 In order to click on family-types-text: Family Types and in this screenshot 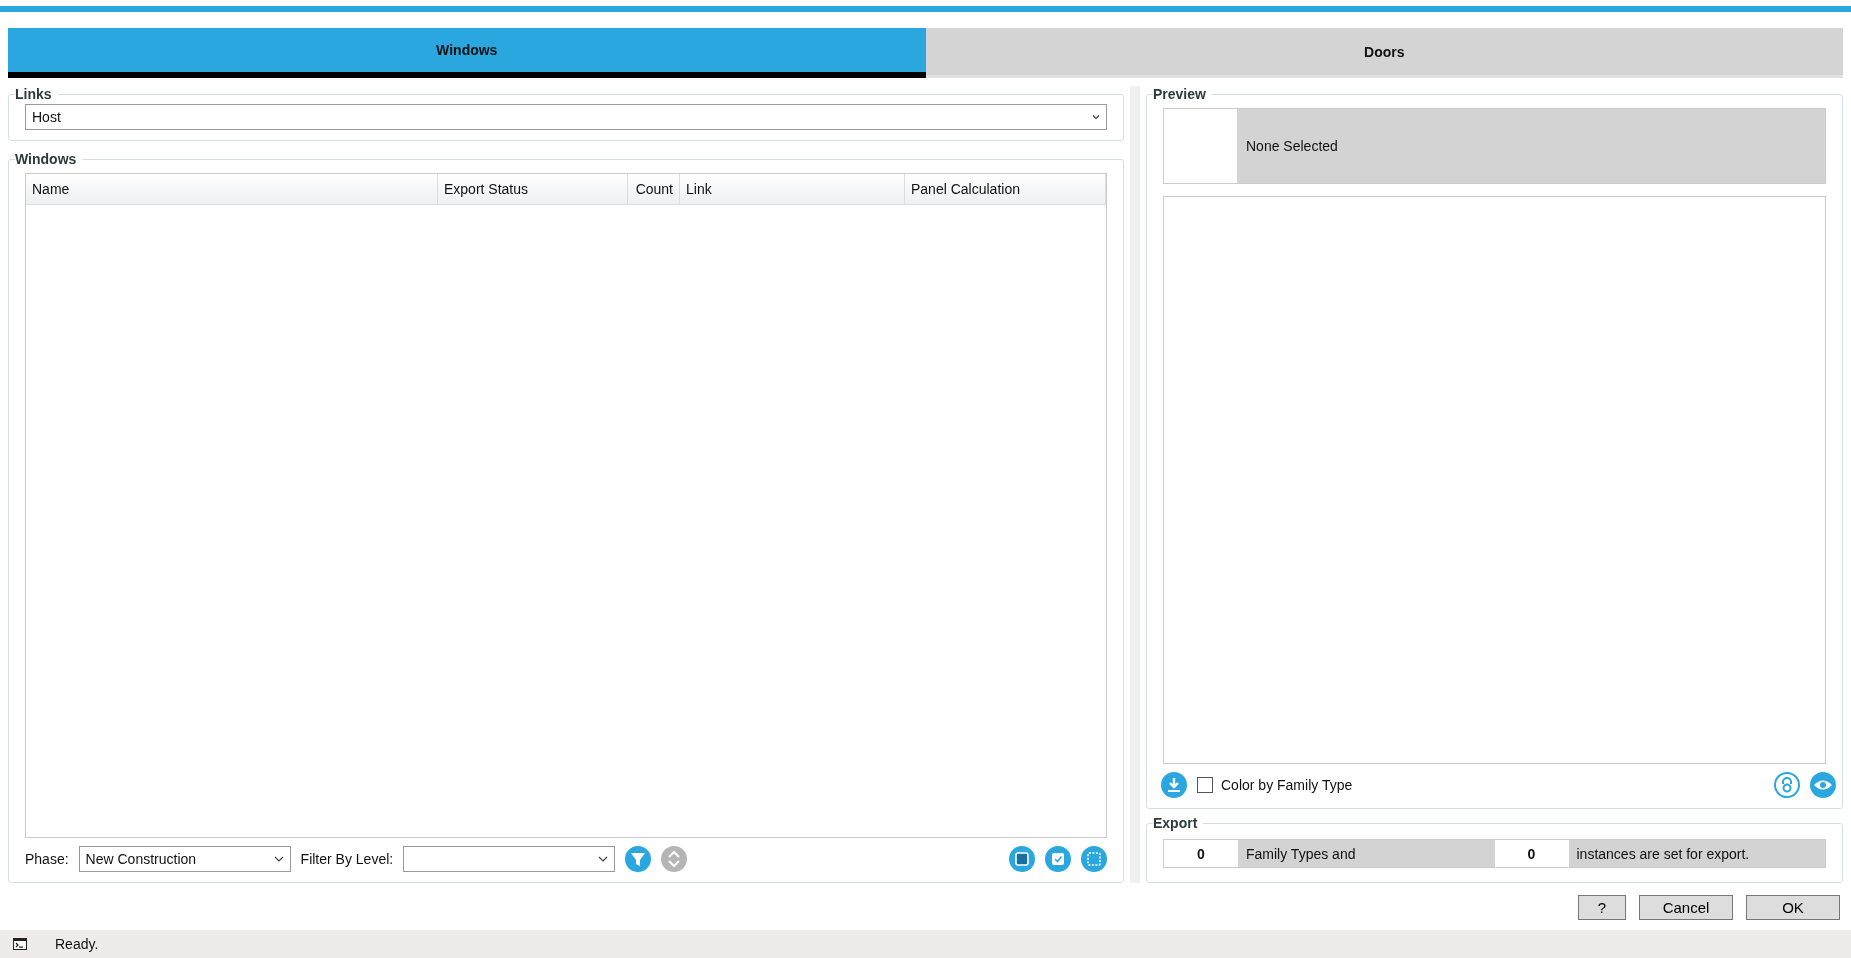, I will do `click(1301, 854)`.